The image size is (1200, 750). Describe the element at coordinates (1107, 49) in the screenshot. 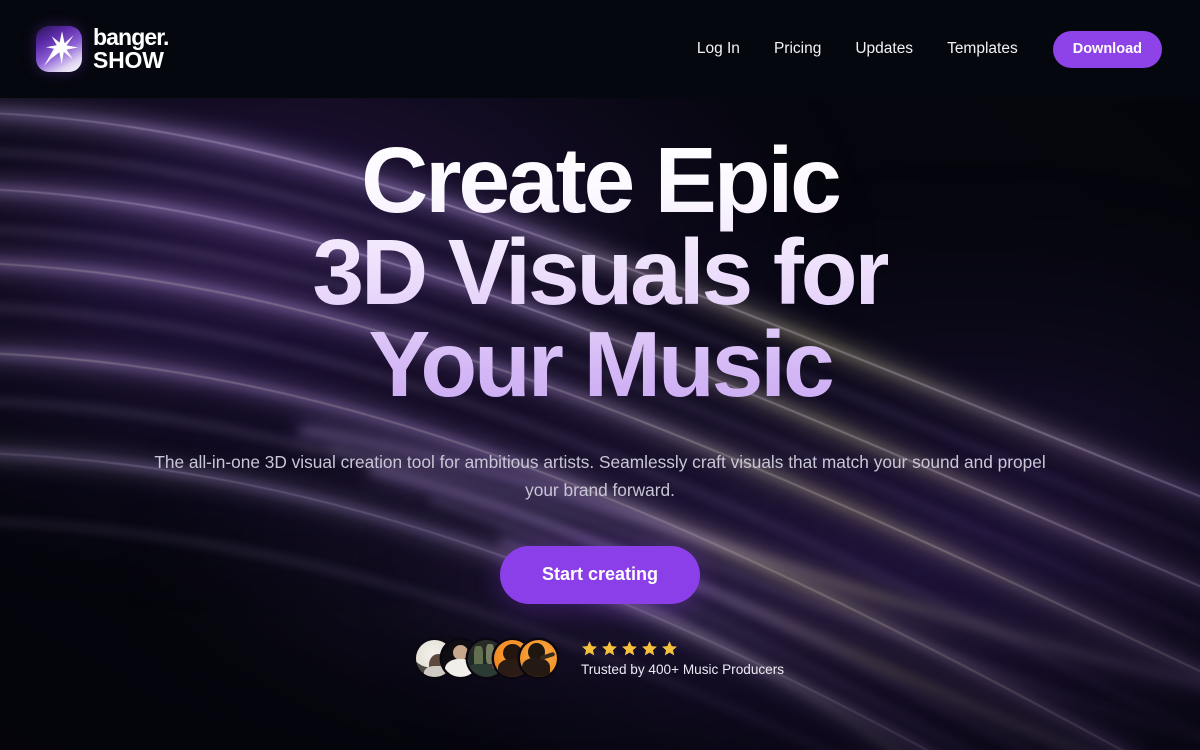

I see `download-button: Download` at that location.